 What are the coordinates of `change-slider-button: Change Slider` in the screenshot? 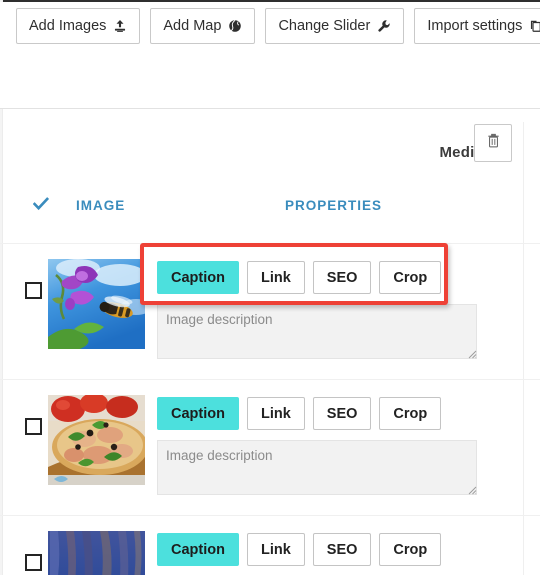 It's located at (335, 26).